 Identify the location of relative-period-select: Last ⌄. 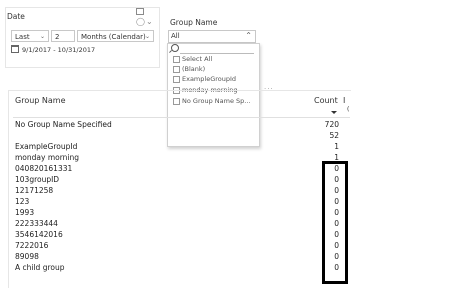
(30, 36).